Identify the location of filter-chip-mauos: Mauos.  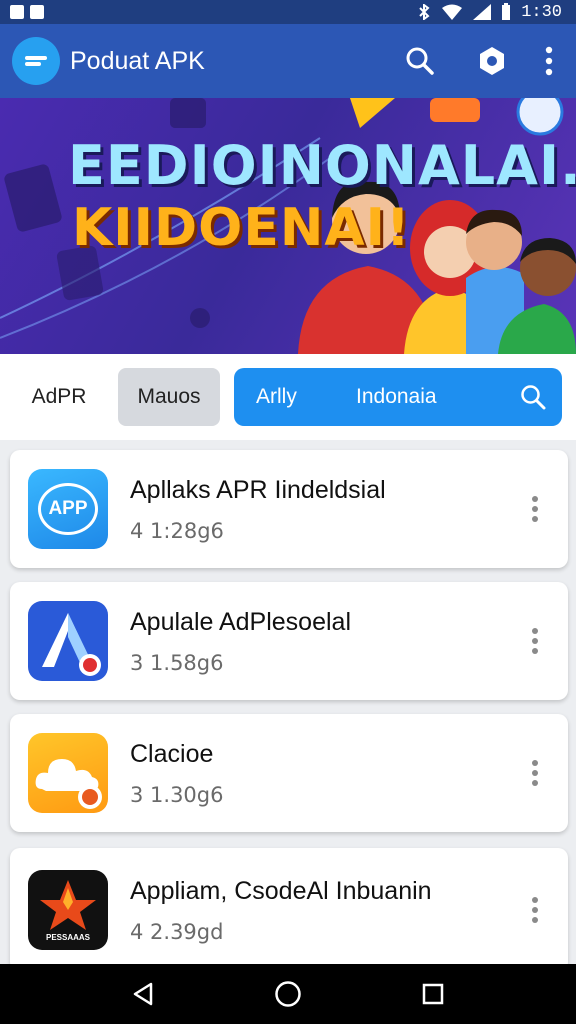
(169, 397).